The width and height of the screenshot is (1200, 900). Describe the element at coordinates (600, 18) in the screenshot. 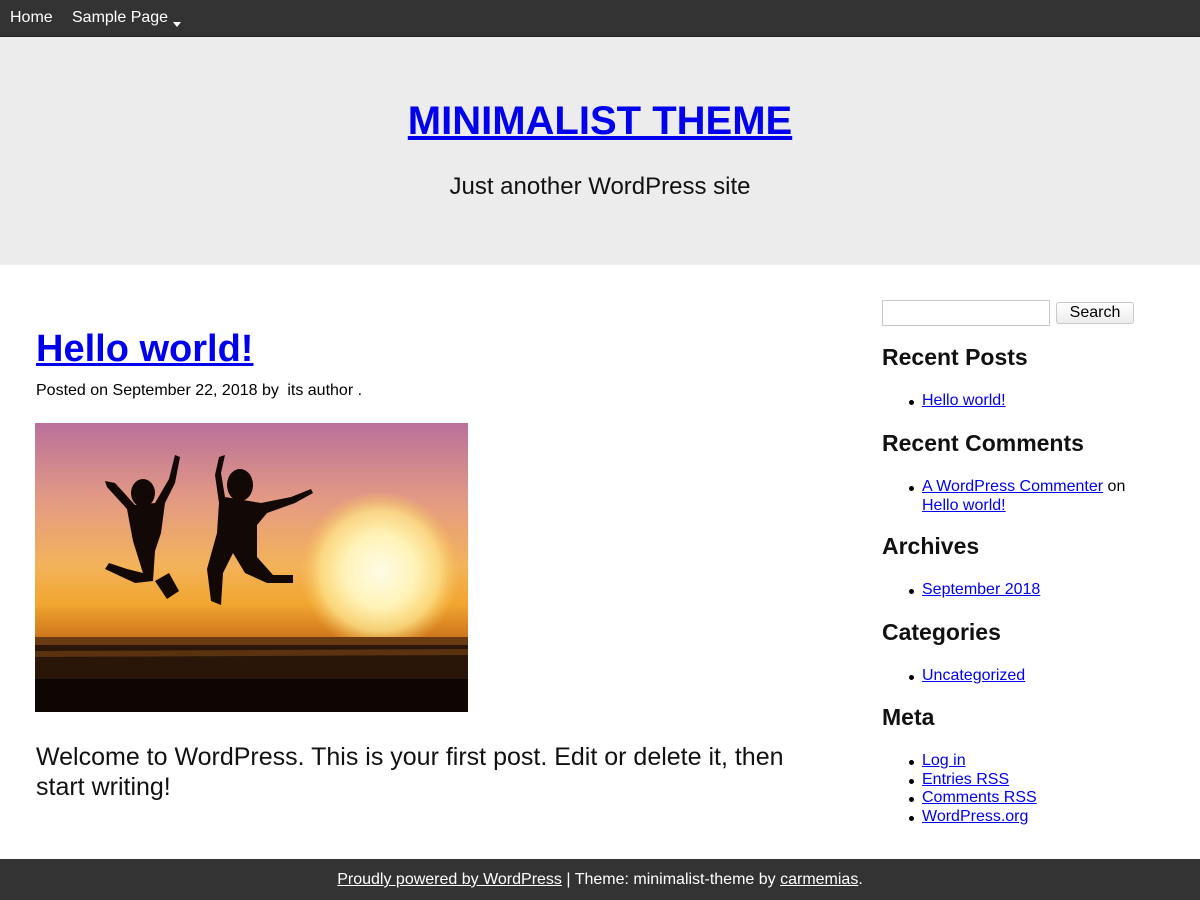

I see `top-navigation: Home Sample Page` at that location.